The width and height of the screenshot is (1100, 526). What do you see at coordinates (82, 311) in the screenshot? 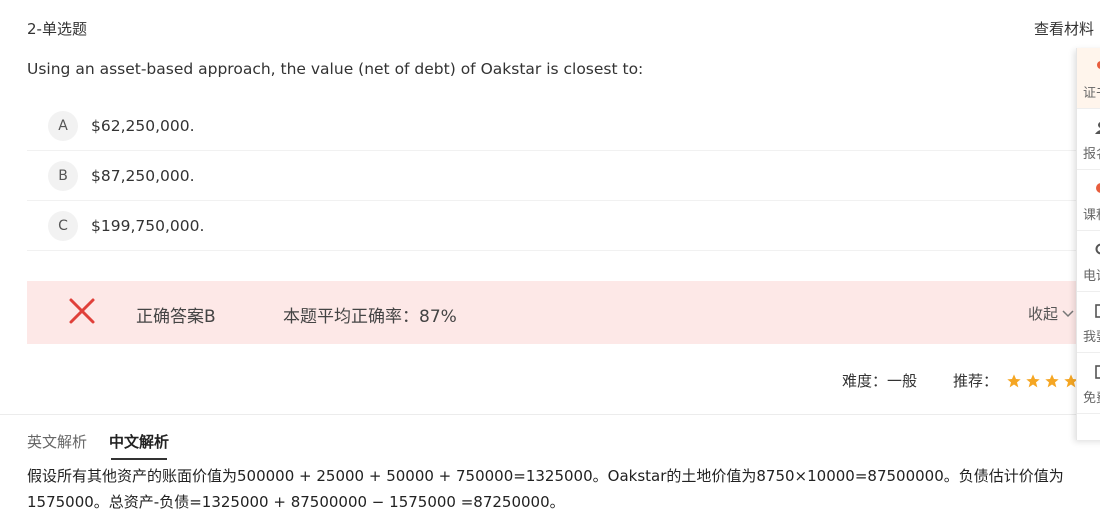
I see `x-icon` at bounding box center [82, 311].